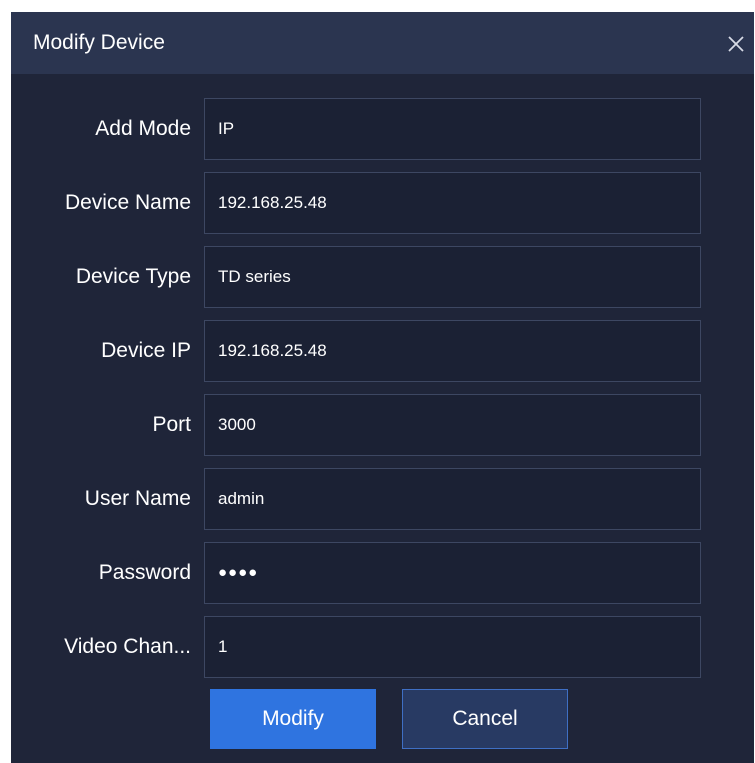 The width and height of the screenshot is (755, 763). I want to click on user-name-label: User Name, so click(137, 498).